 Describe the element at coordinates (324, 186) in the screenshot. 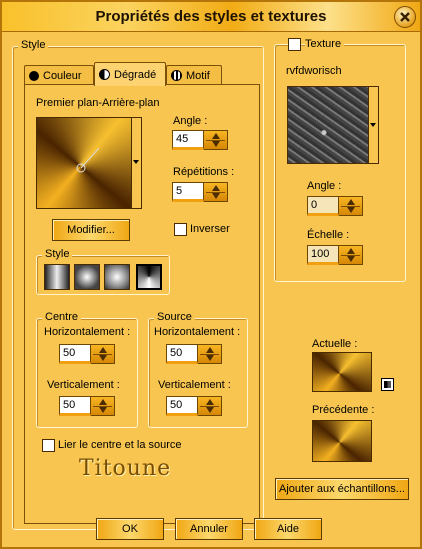

I see `texture-angle-label: Angle :` at that location.